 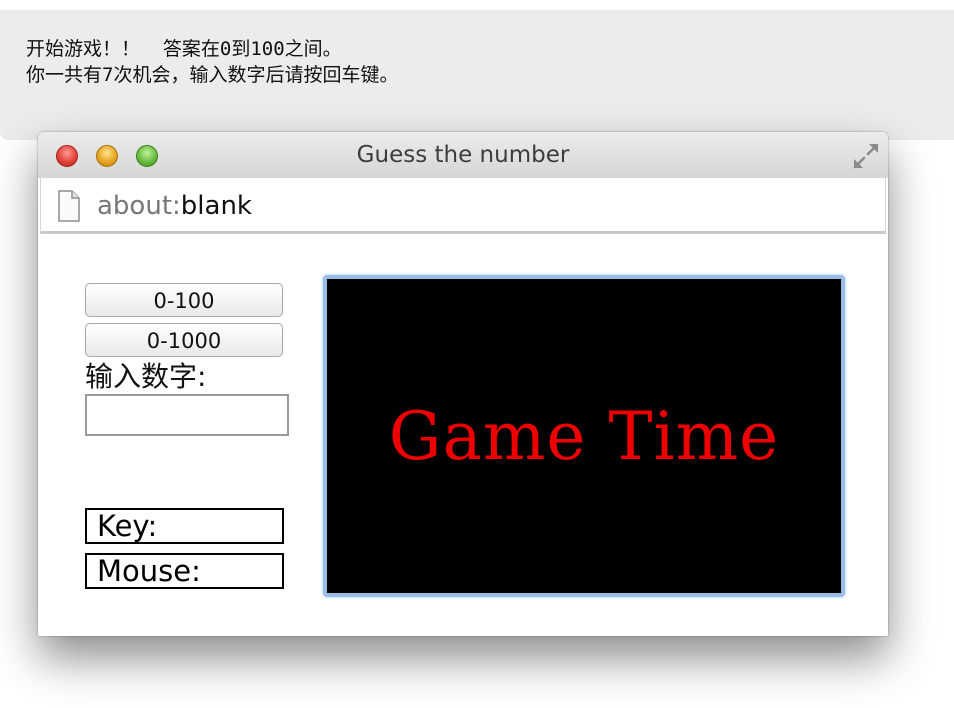 I want to click on blank-page-icon, so click(x=69, y=206).